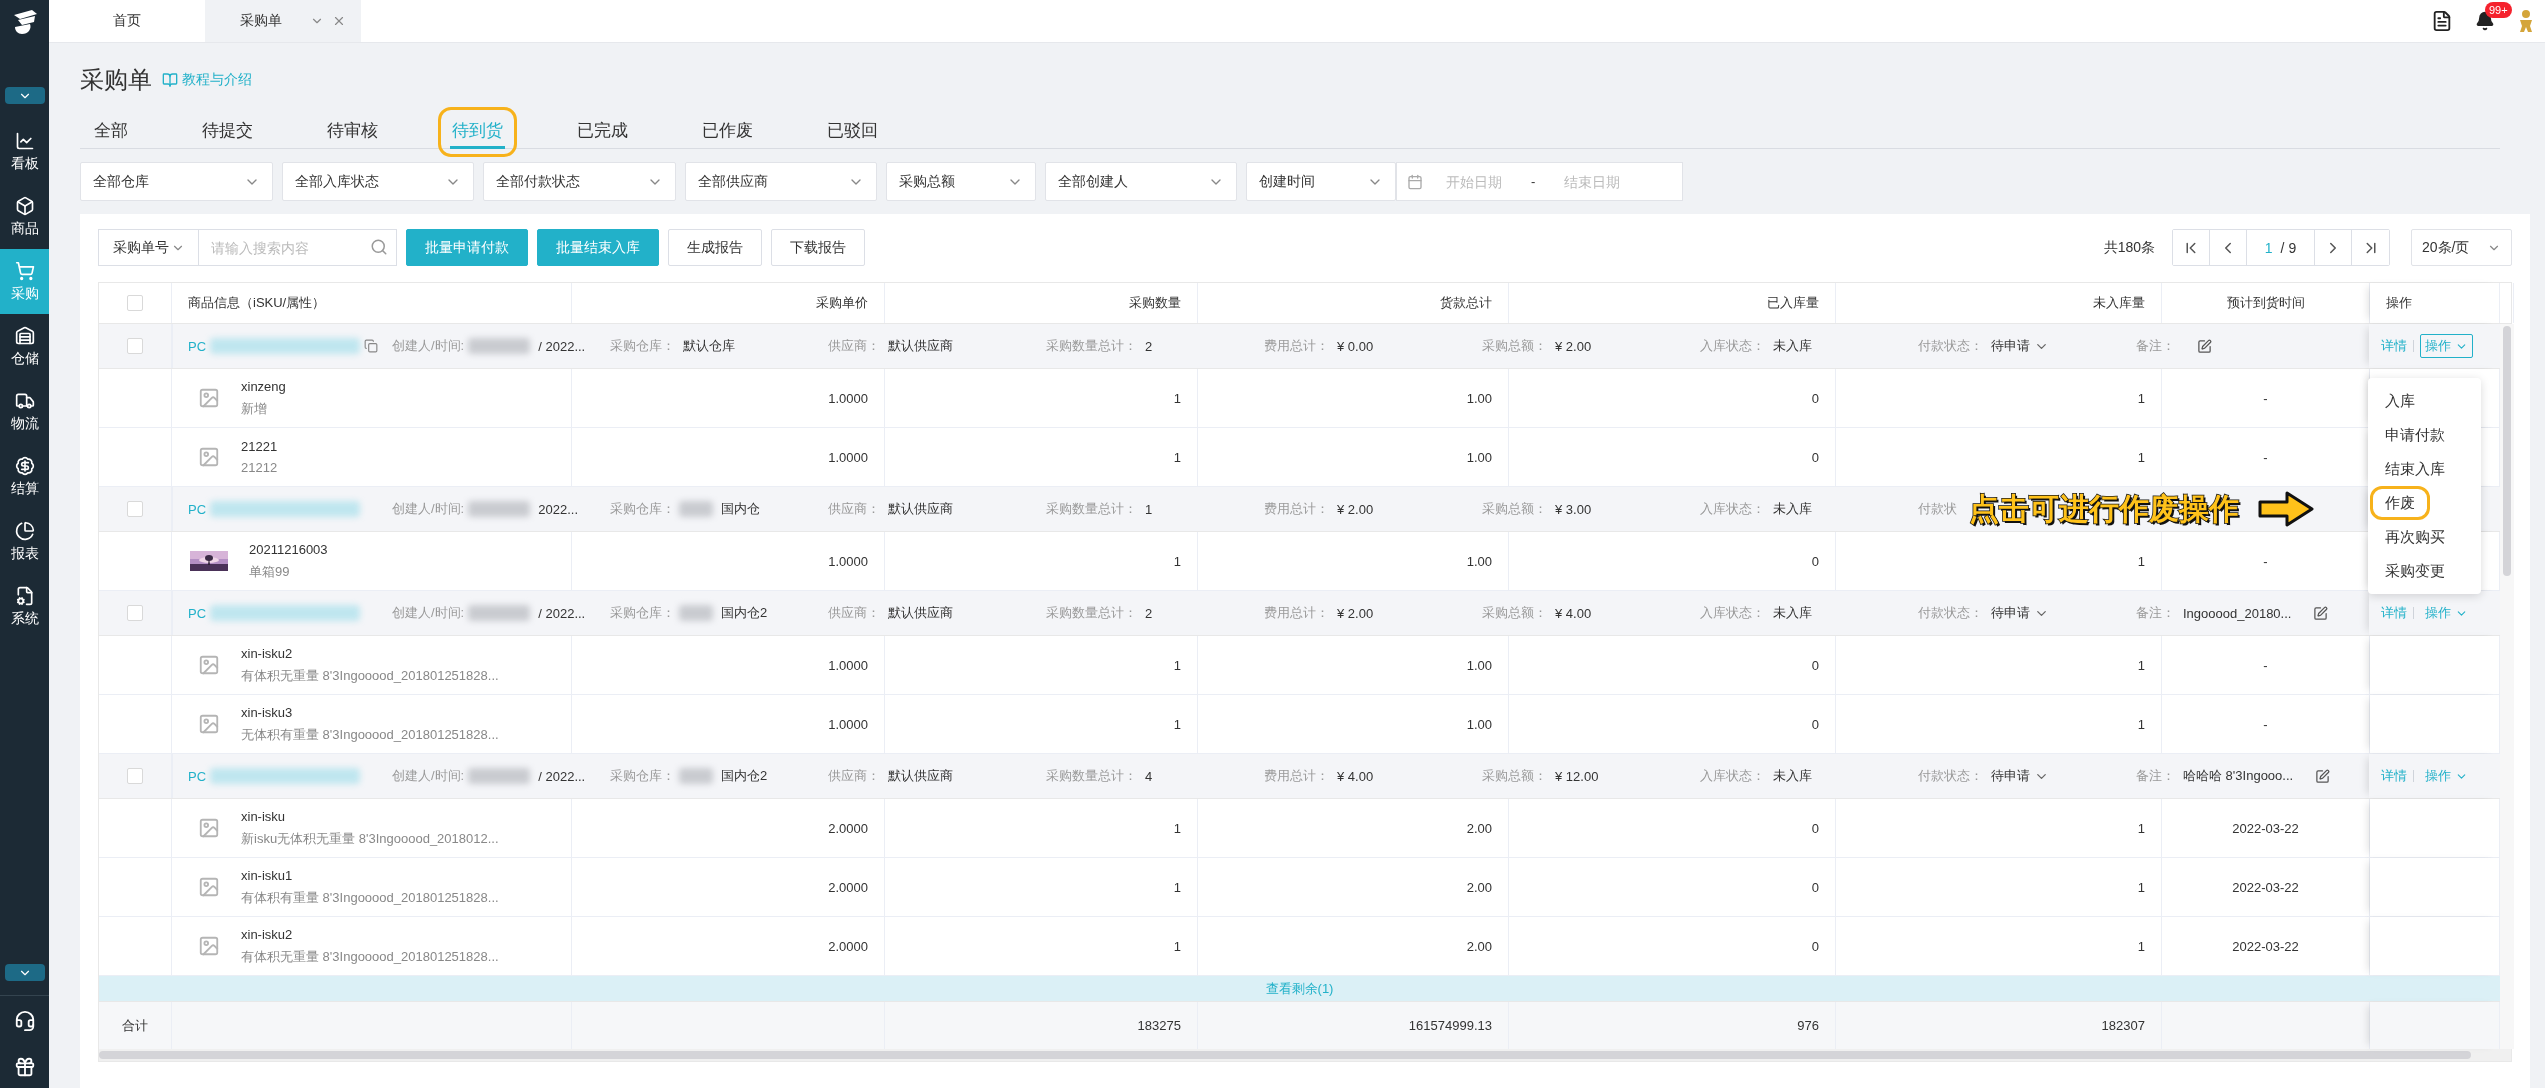 The image size is (2545, 1088). Describe the element at coordinates (1732, 346) in the screenshot. I see `field-label: 入库状态：` at that location.